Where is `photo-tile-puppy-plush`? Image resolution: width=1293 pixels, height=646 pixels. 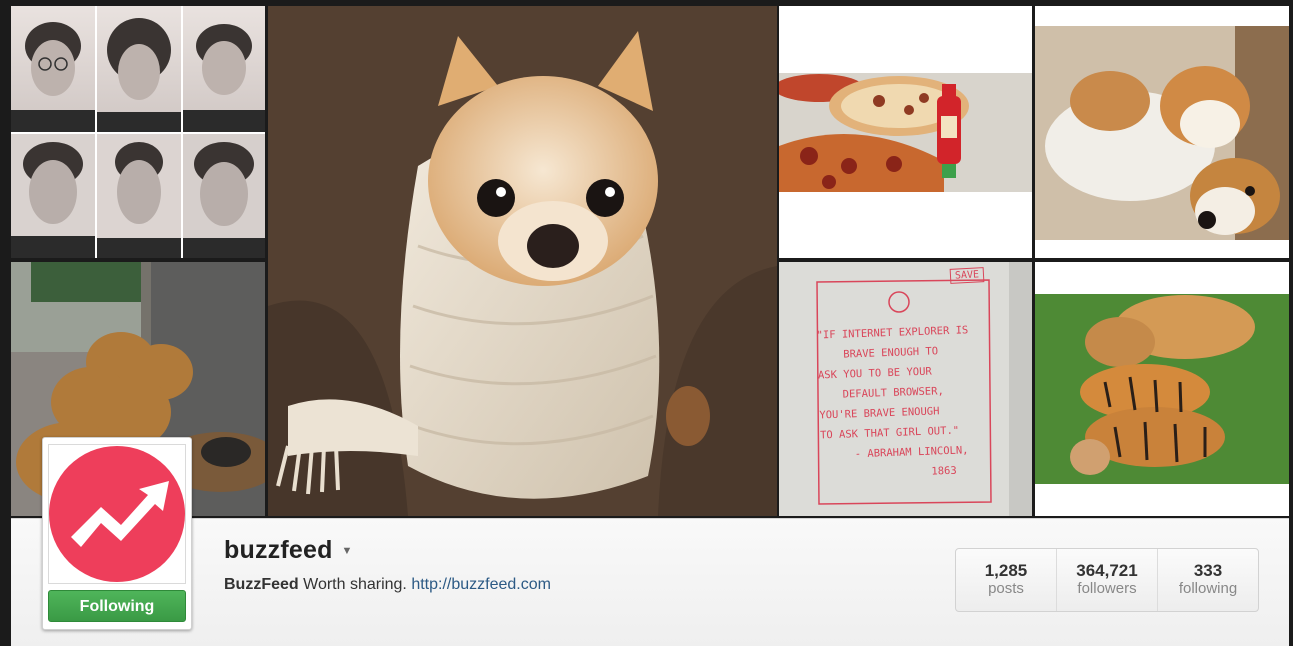 photo-tile-puppy-plush is located at coordinates (1162, 132).